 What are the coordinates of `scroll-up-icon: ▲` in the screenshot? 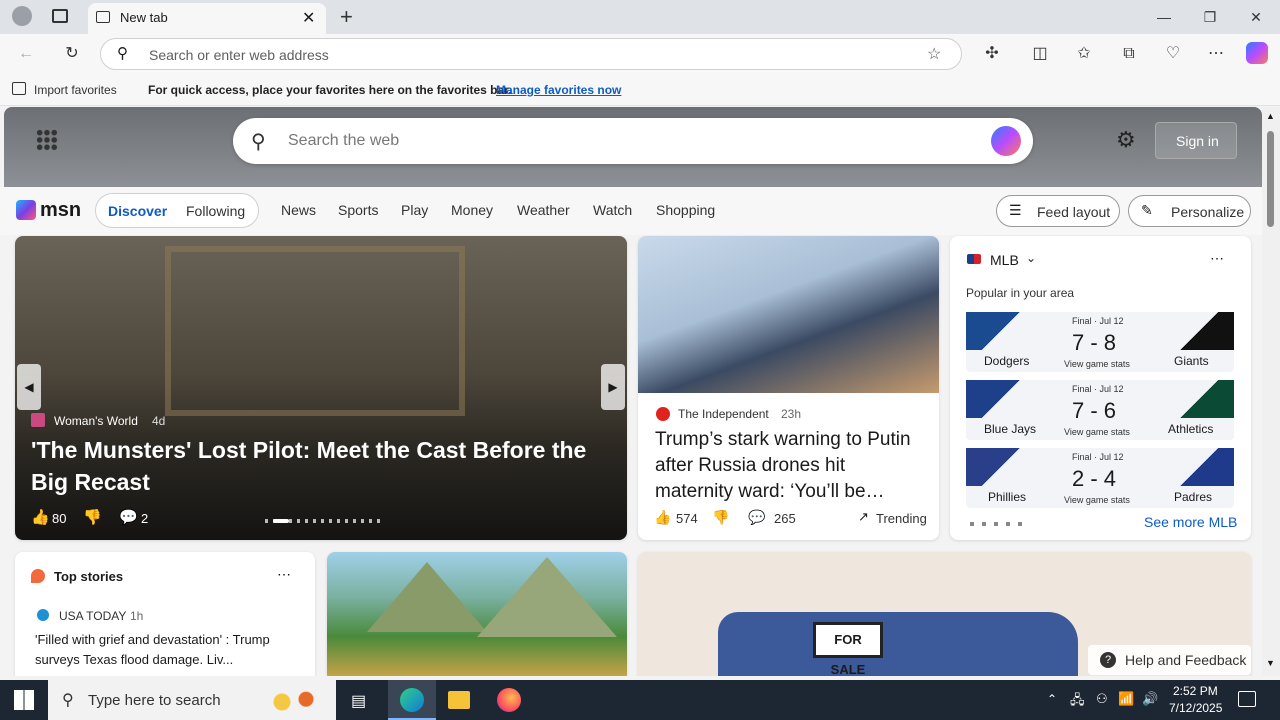 It's located at (1270, 116).